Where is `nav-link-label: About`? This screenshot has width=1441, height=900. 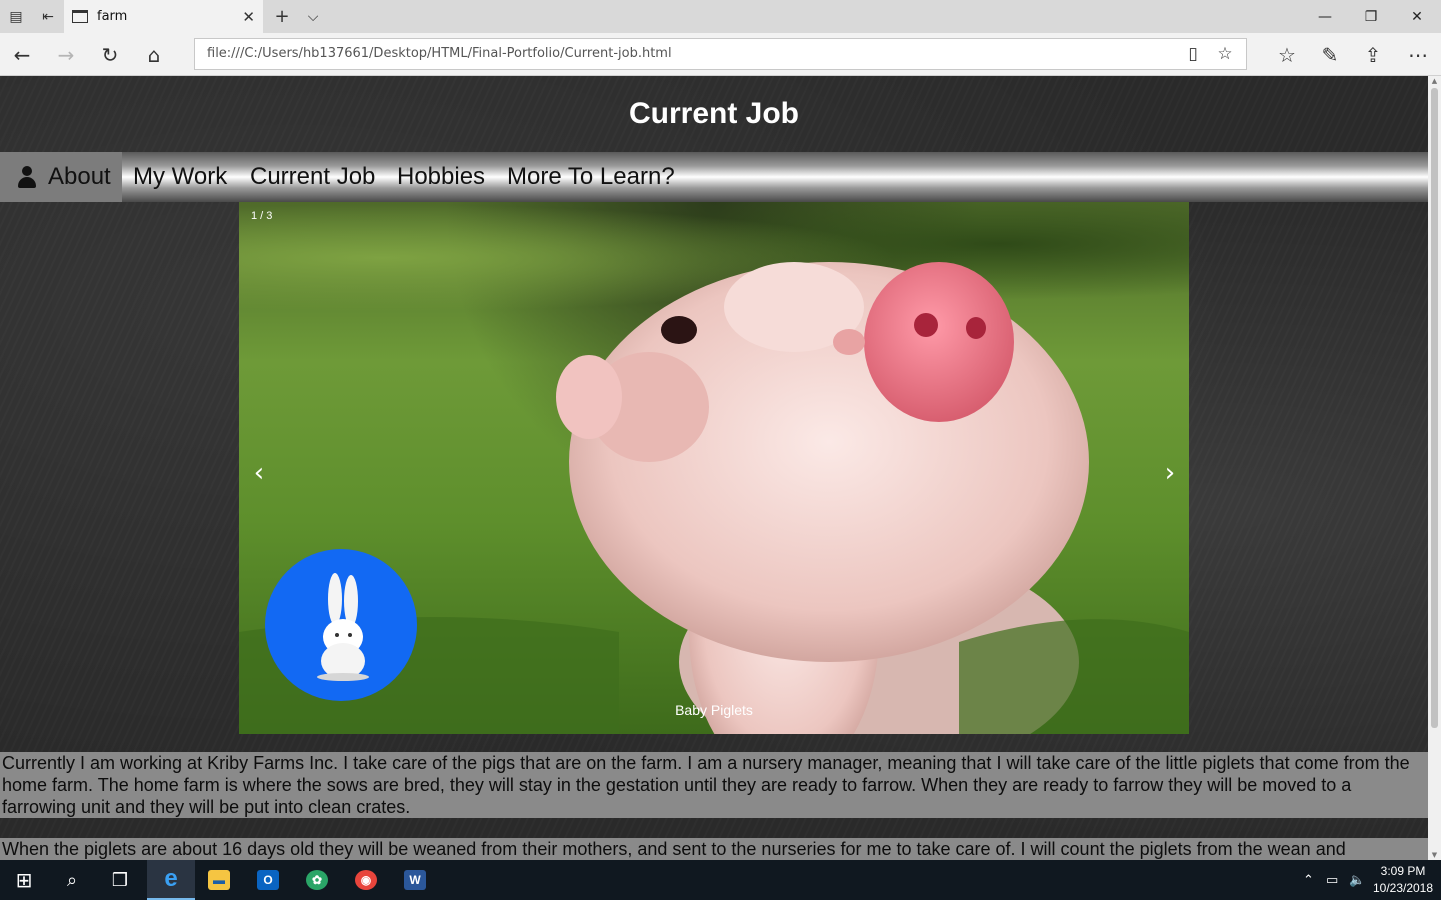
nav-link-label: About is located at coordinates (79, 176).